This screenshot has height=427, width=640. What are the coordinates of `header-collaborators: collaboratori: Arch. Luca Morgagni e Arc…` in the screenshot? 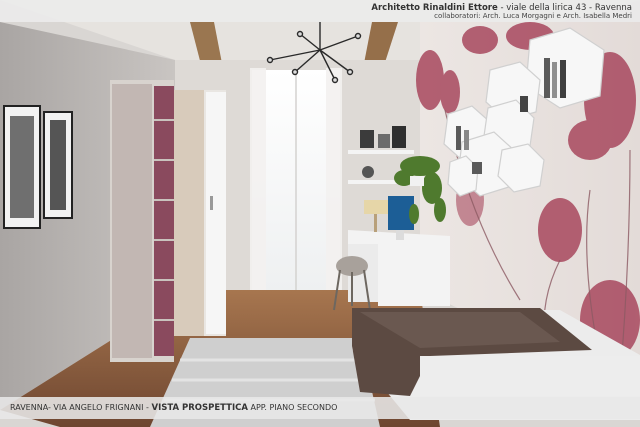 It's located at (533, 15).